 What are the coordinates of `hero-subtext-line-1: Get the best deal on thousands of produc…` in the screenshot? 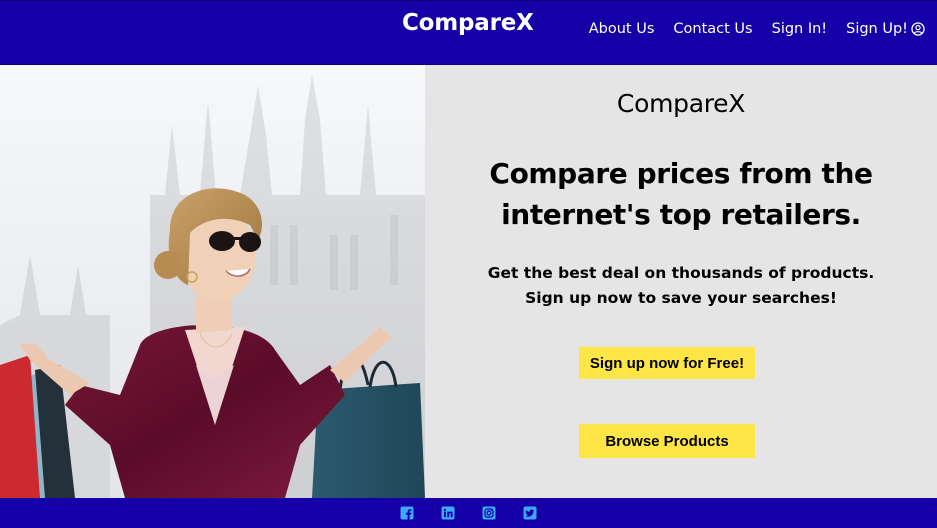 It's located at (681, 273).